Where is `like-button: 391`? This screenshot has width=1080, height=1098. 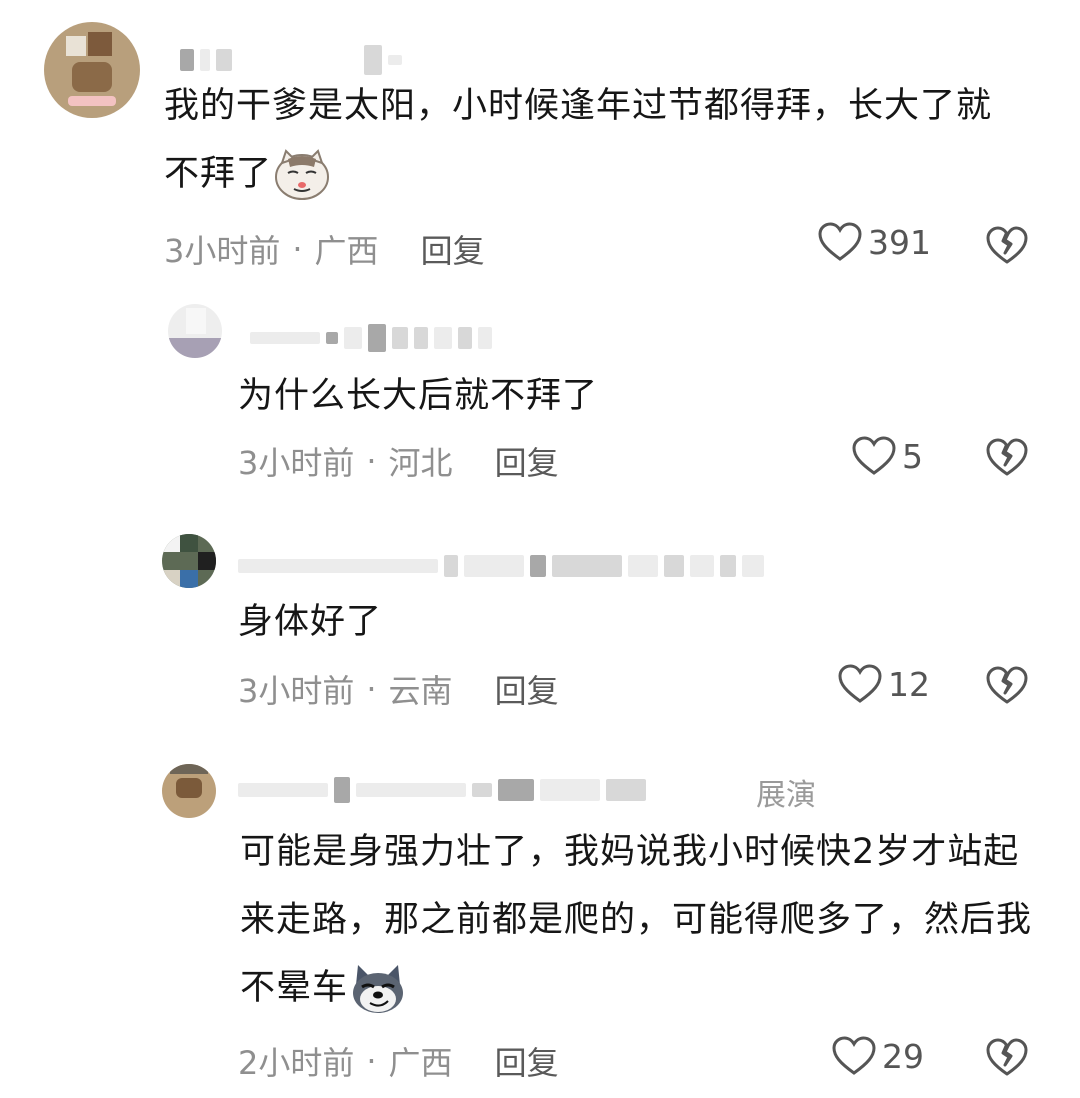 like-button: 391 is located at coordinates (874, 242).